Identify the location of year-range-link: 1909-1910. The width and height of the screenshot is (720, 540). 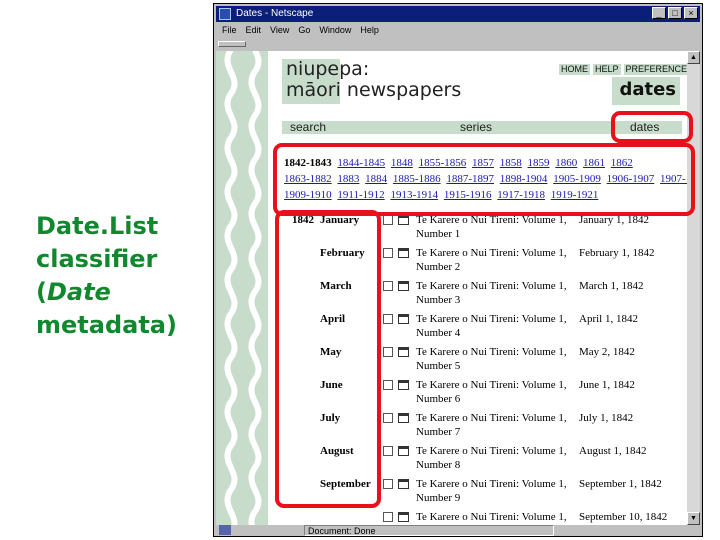
(308, 195).